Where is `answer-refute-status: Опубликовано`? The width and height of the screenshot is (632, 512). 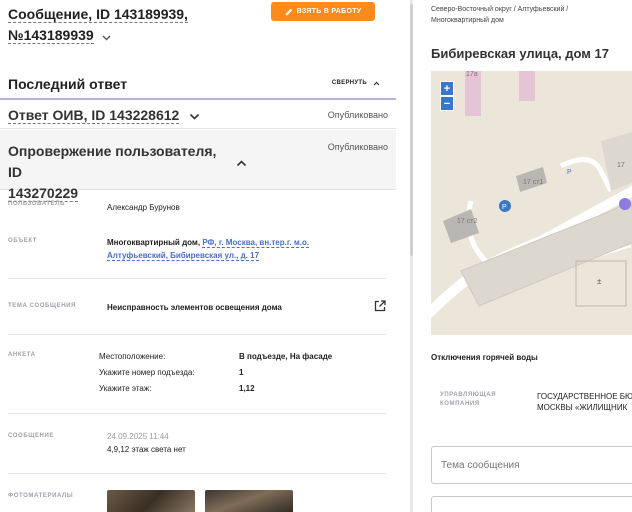 answer-refute-status: Опубликовано is located at coordinates (357, 147).